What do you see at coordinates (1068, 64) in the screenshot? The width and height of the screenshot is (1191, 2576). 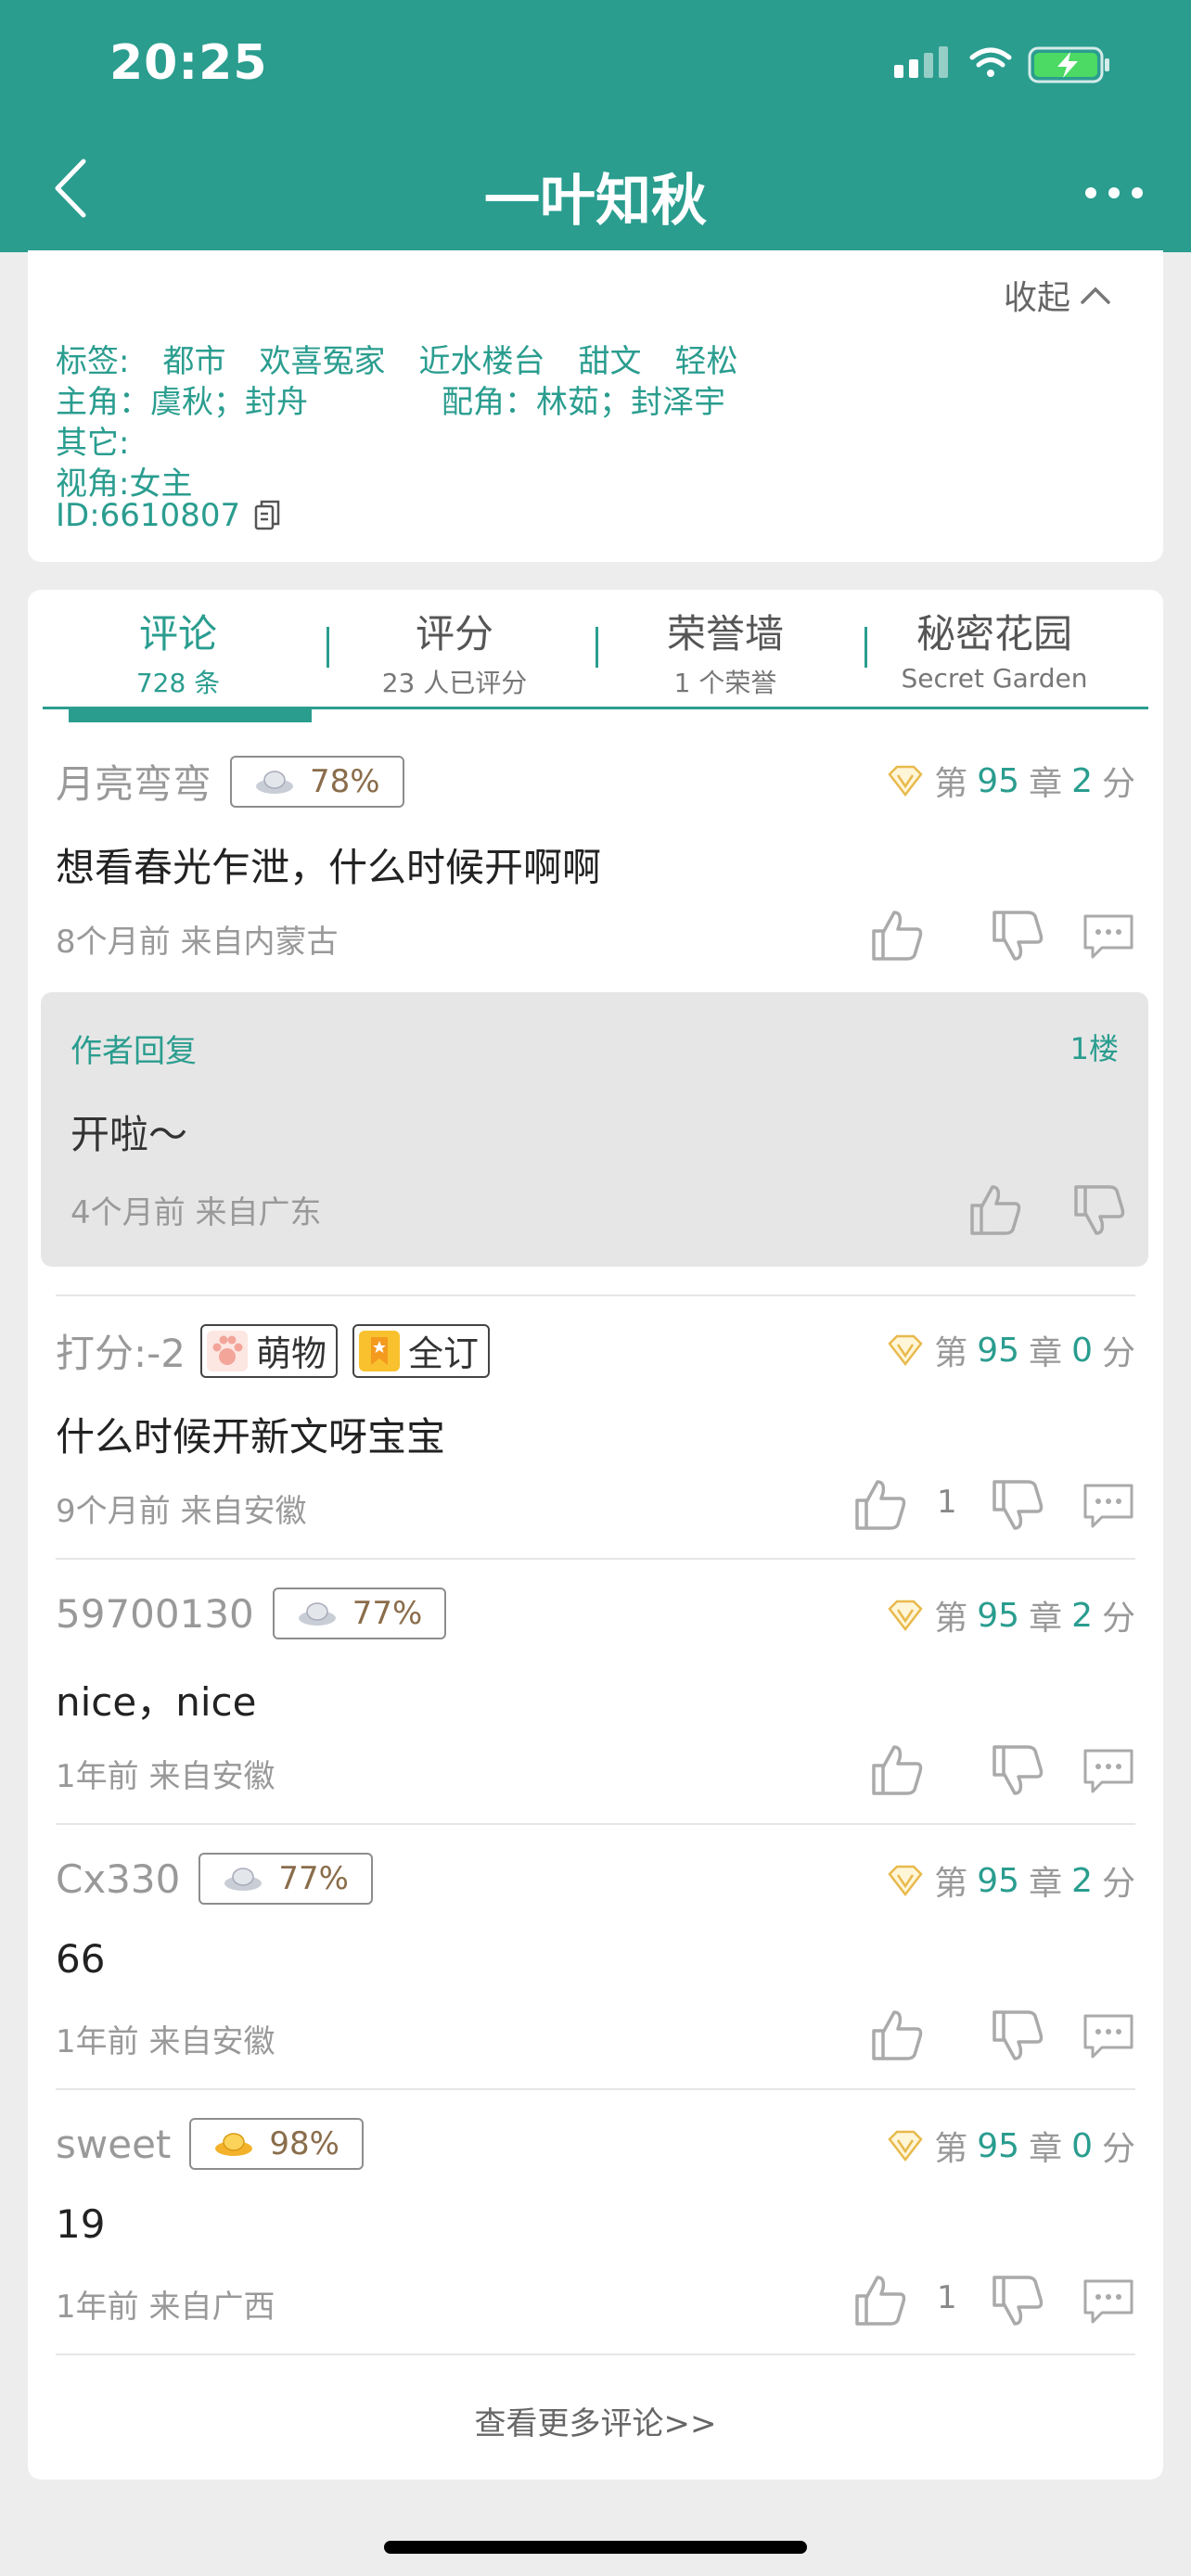 I see `battery-icon` at bounding box center [1068, 64].